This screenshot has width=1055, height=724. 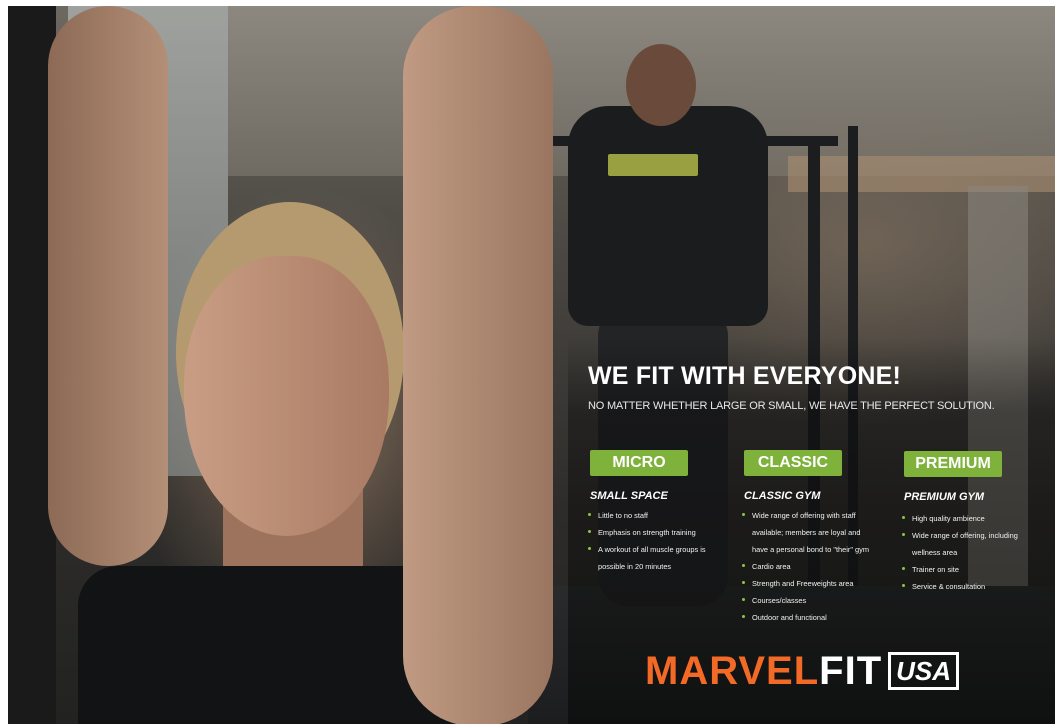 I want to click on list-item: Little to no staff, so click(x=658, y=515).